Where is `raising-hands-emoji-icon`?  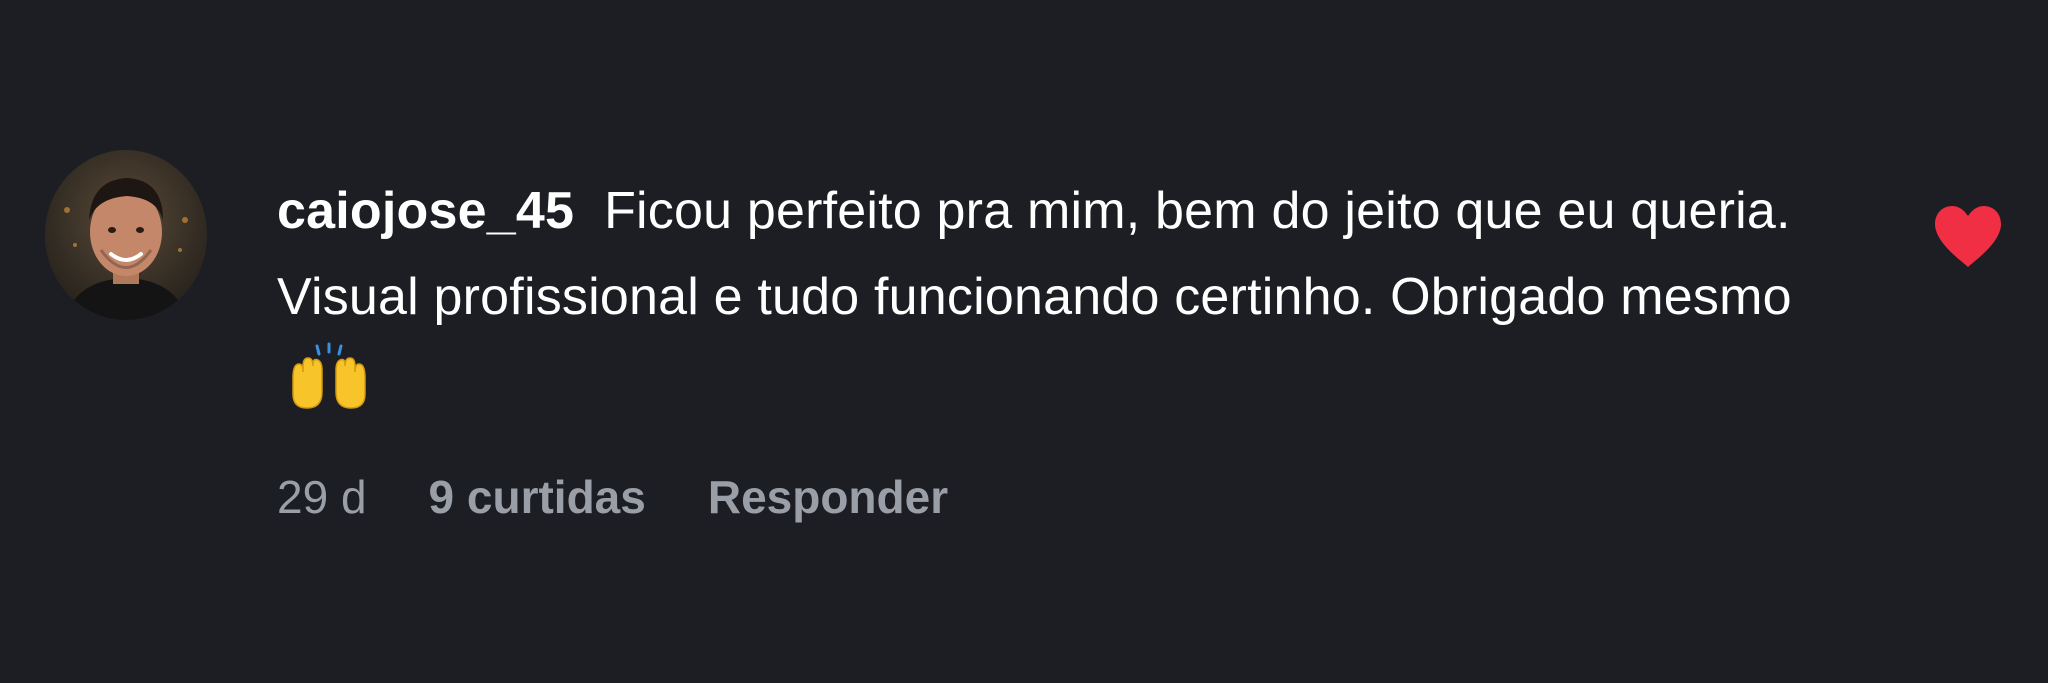
raising-hands-emoji-icon is located at coordinates (329, 377).